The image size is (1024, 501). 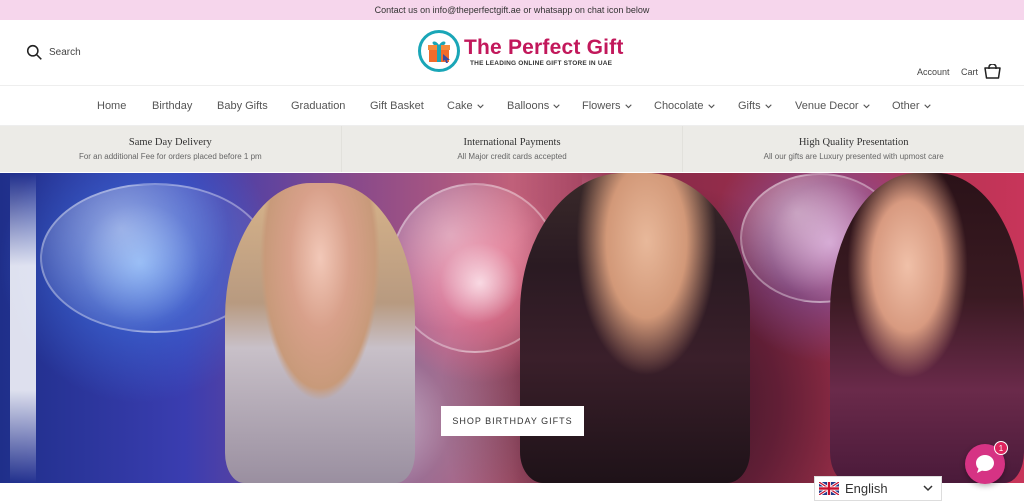 I want to click on language-selector: English, so click(x=878, y=488).